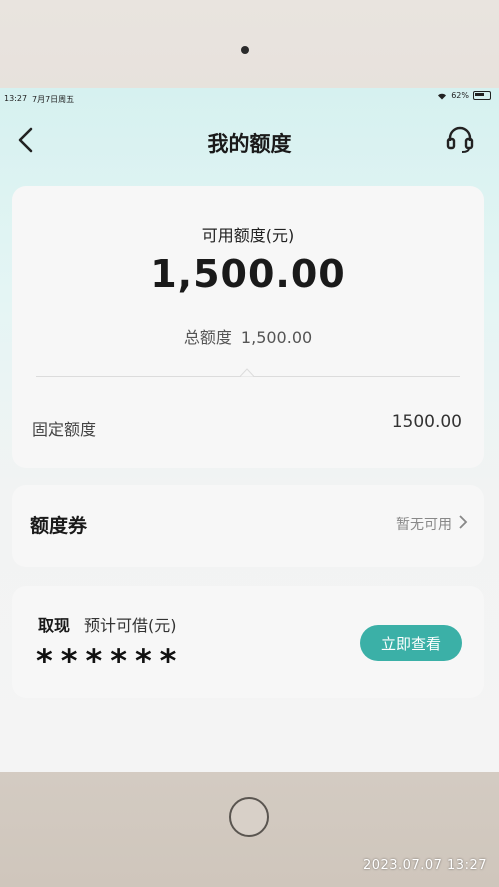  Describe the element at coordinates (249, 144) in the screenshot. I see `page-title: 我的额度` at that location.